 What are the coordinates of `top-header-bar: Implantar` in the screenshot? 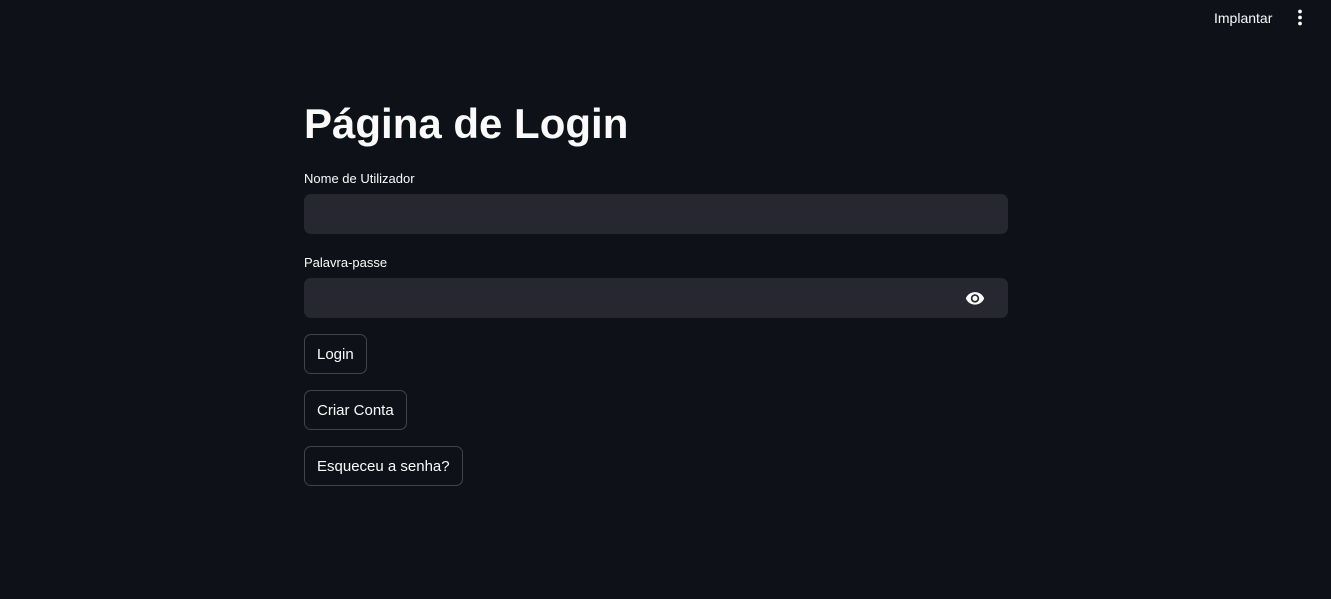 It's located at (665, 18).